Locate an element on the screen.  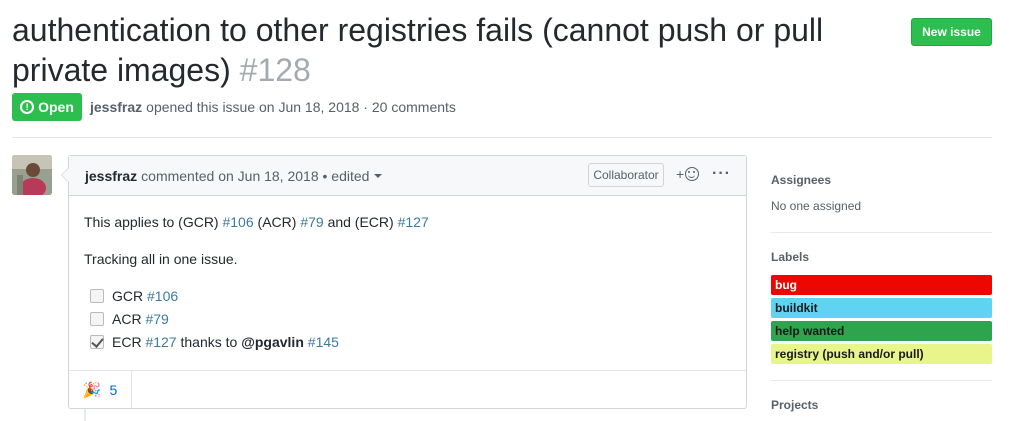
task-item: ECR #127 thanks to @pgavlin #145 is located at coordinates (407, 341).